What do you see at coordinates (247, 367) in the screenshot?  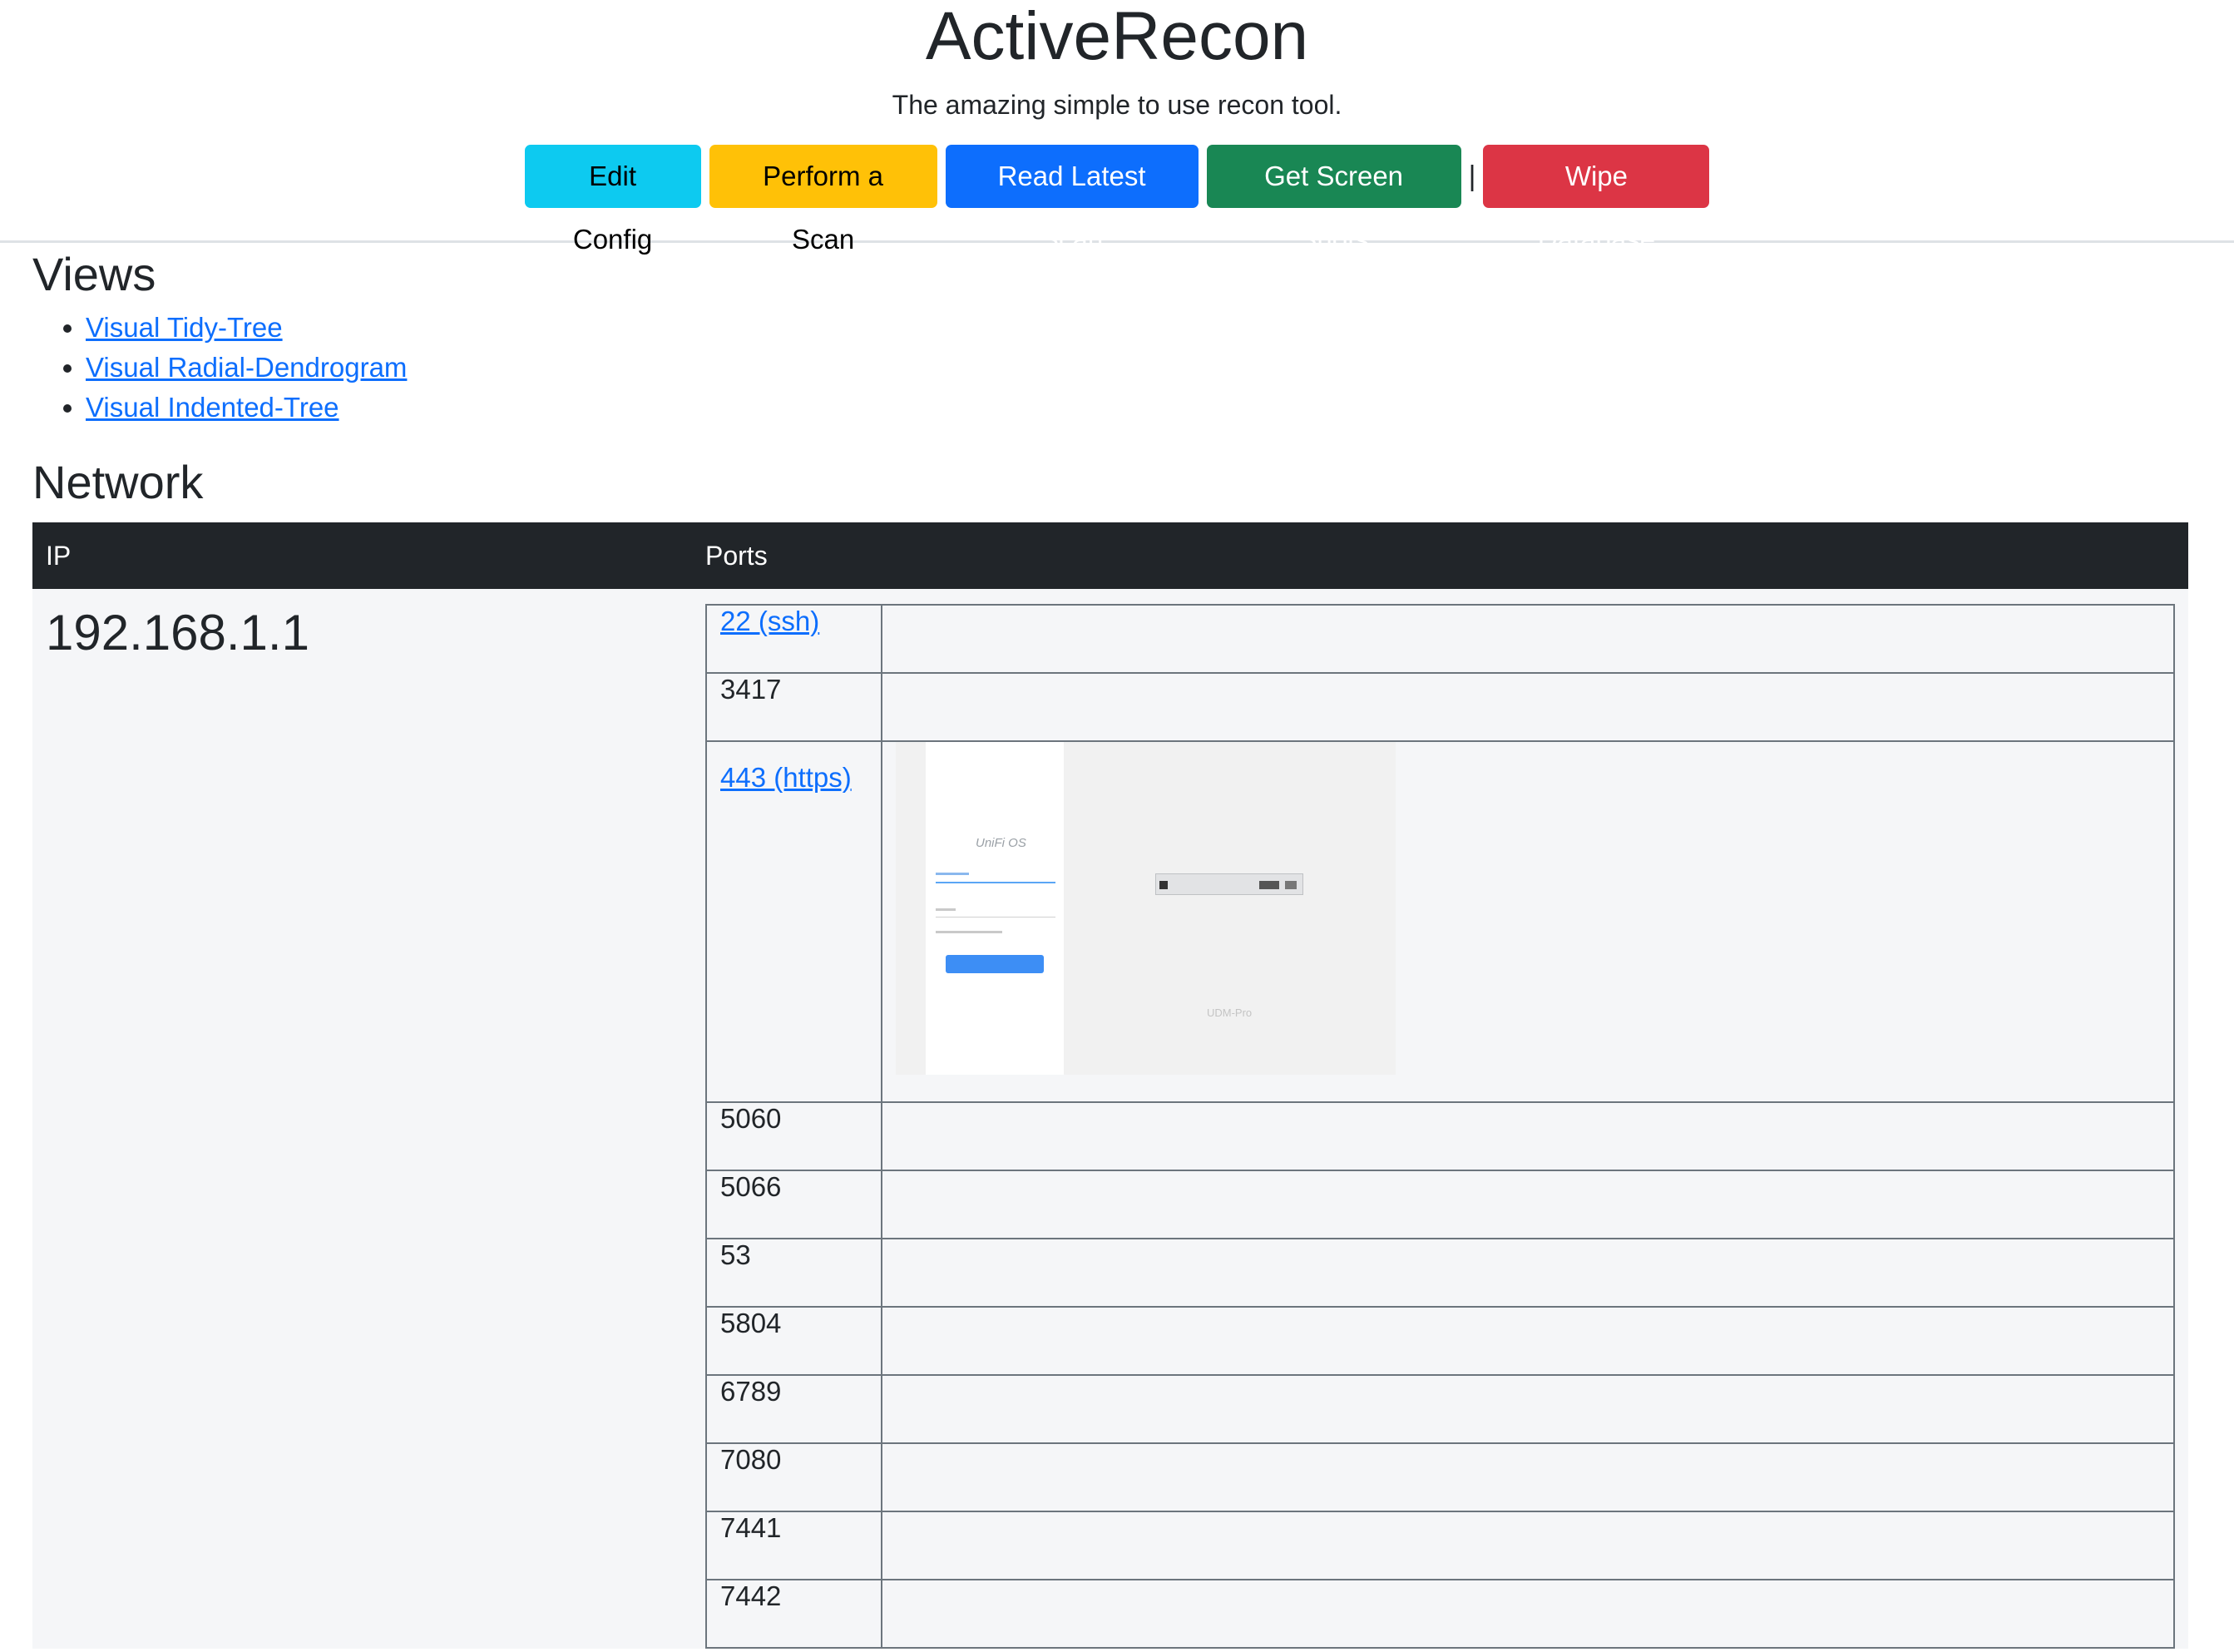 I see `radial-dendrogram-link: Visual Radial-Dendrogram` at bounding box center [247, 367].